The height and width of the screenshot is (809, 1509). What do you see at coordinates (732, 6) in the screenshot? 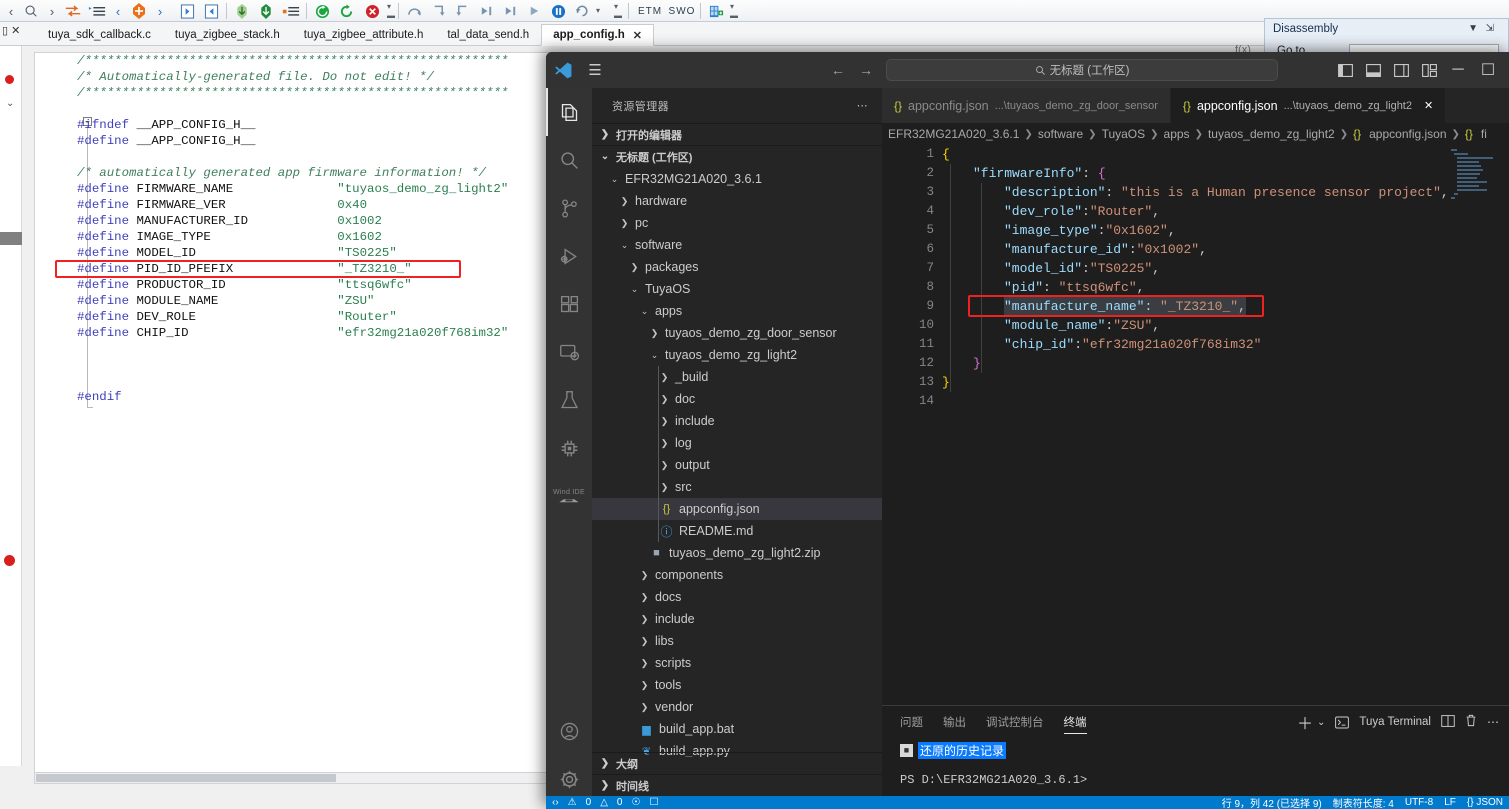
I see `toolbar-overflow3-icon: ▾` at bounding box center [732, 6].